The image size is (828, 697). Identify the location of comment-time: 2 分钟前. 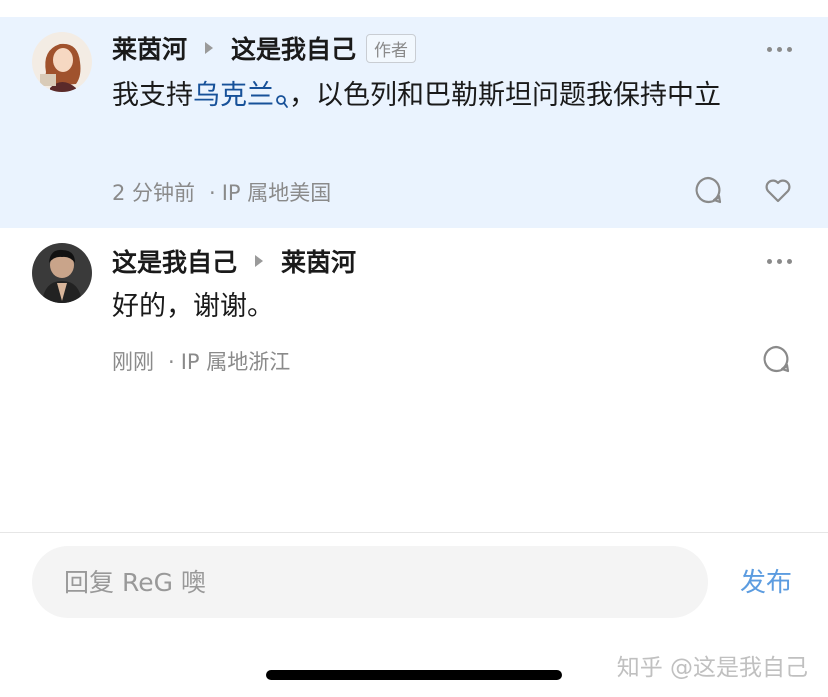
(154, 193).